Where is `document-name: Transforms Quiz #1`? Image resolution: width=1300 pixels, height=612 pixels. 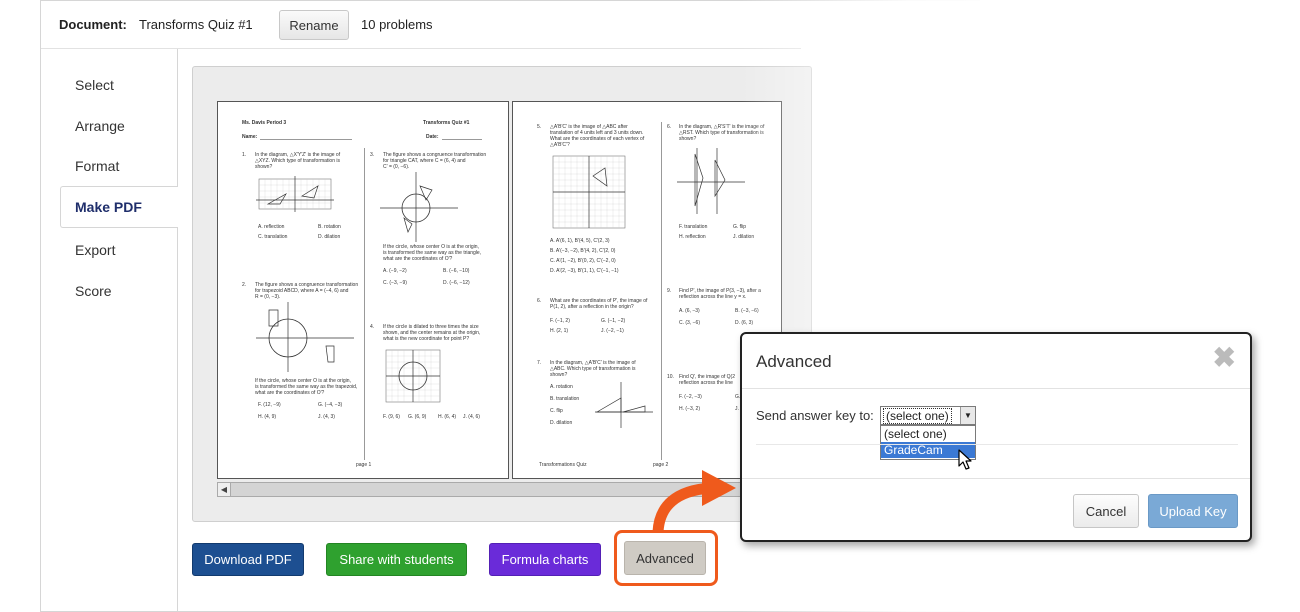 document-name: Transforms Quiz #1 is located at coordinates (196, 24).